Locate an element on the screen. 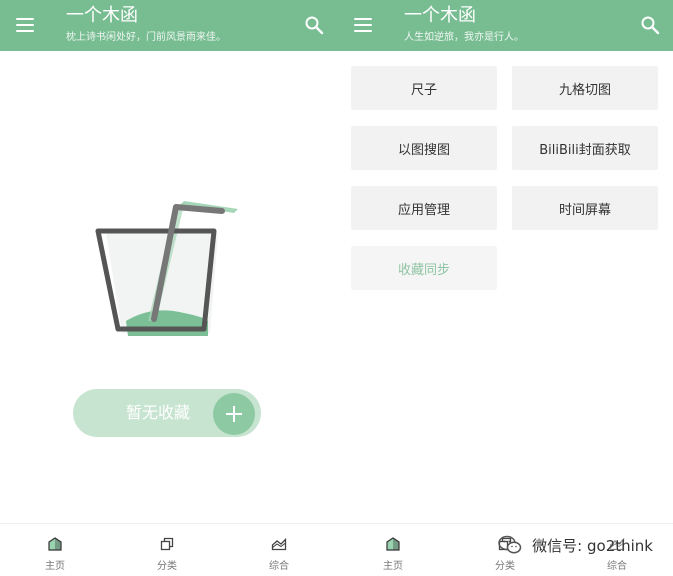 This screenshot has height=576, width=673. tool-favorite-sync-button: 收藏同步 is located at coordinates (424, 268).